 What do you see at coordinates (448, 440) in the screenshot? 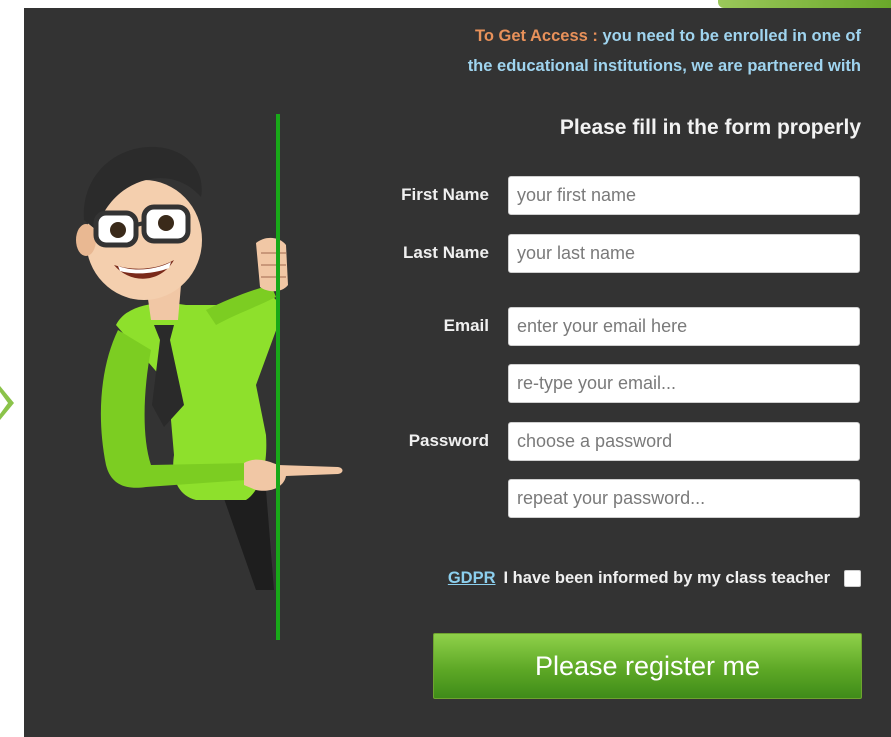
I see `password-label: Password` at bounding box center [448, 440].